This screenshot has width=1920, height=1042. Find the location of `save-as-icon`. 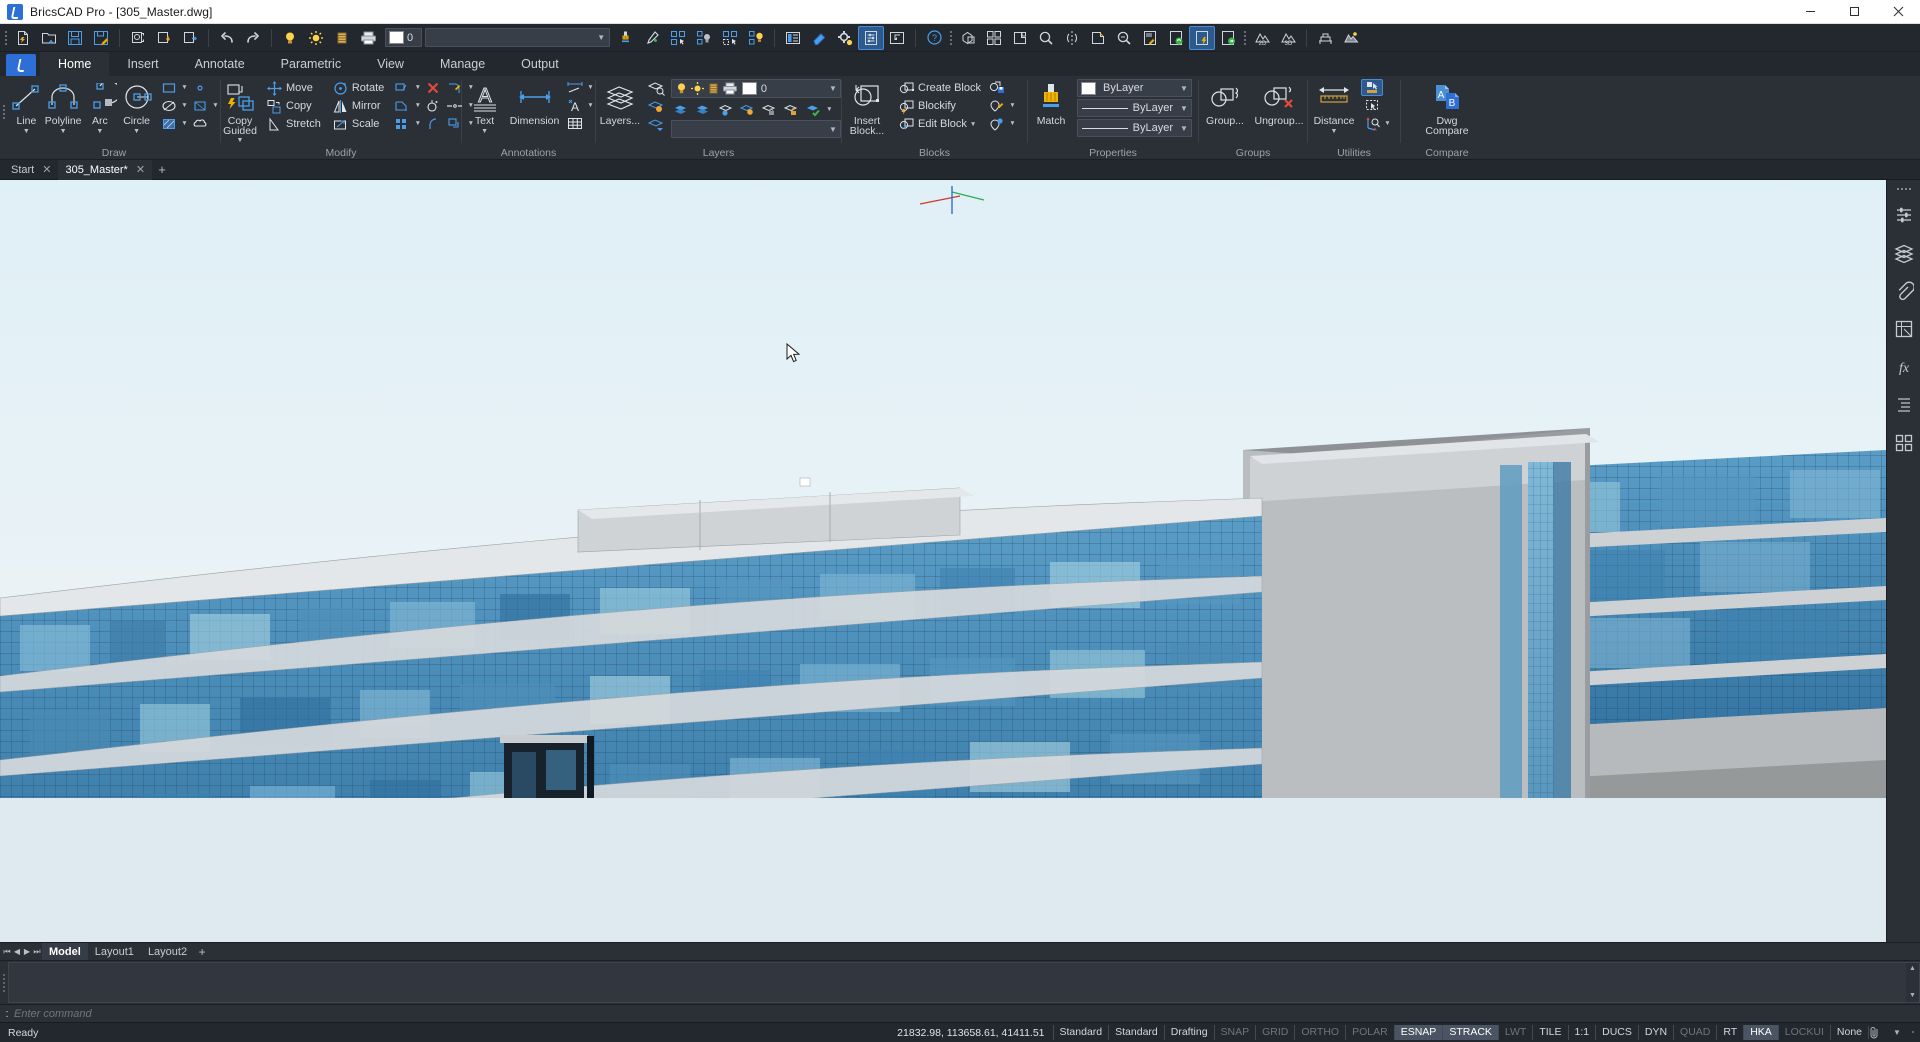

save-as-icon is located at coordinates (101, 38).